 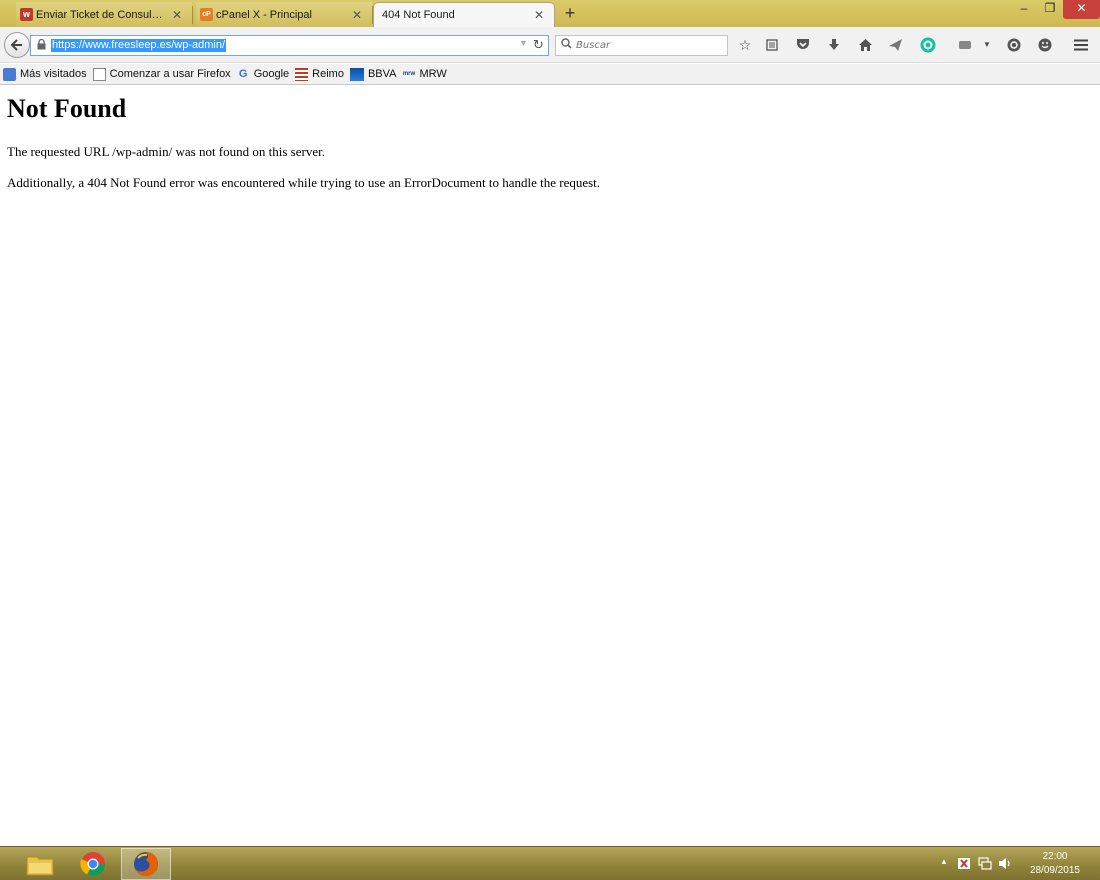 What do you see at coordinates (382, 74) in the screenshot?
I see `bookmark-label: BBVA` at bounding box center [382, 74].